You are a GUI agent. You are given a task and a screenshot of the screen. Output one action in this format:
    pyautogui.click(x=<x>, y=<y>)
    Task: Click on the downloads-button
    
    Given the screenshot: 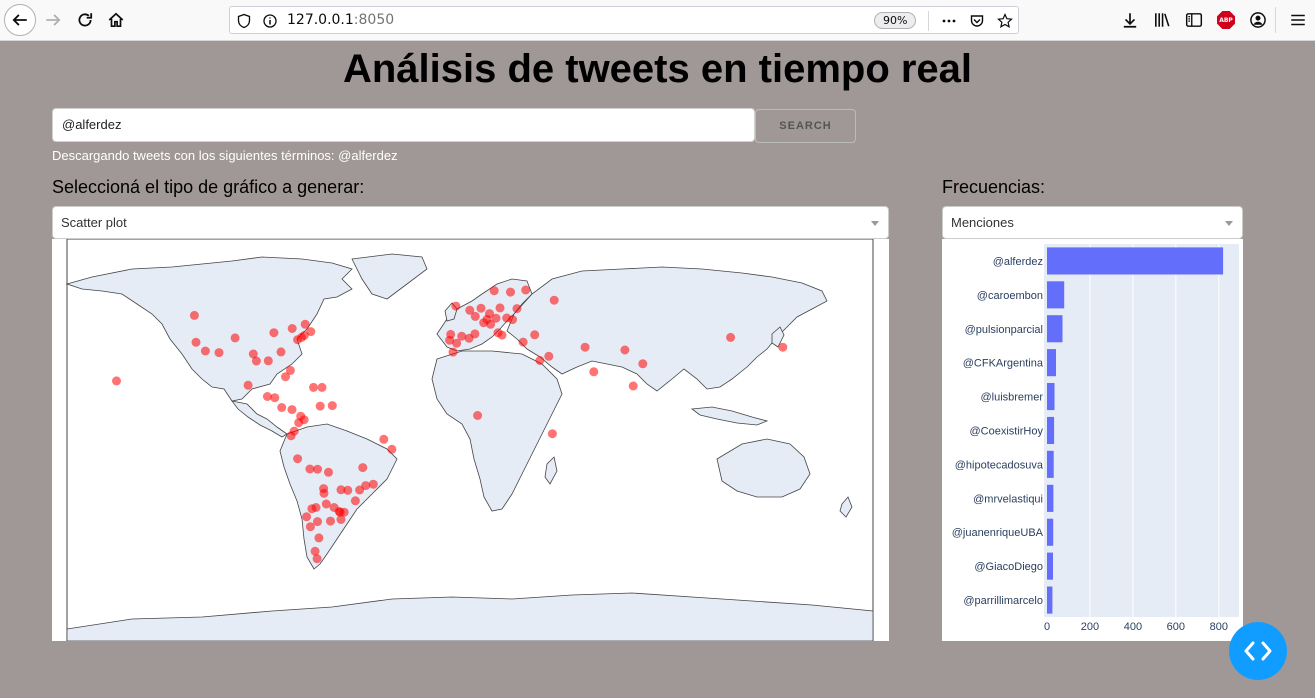 What is the action you would take?
    pyautogui.click(x=1130, y=20)
    